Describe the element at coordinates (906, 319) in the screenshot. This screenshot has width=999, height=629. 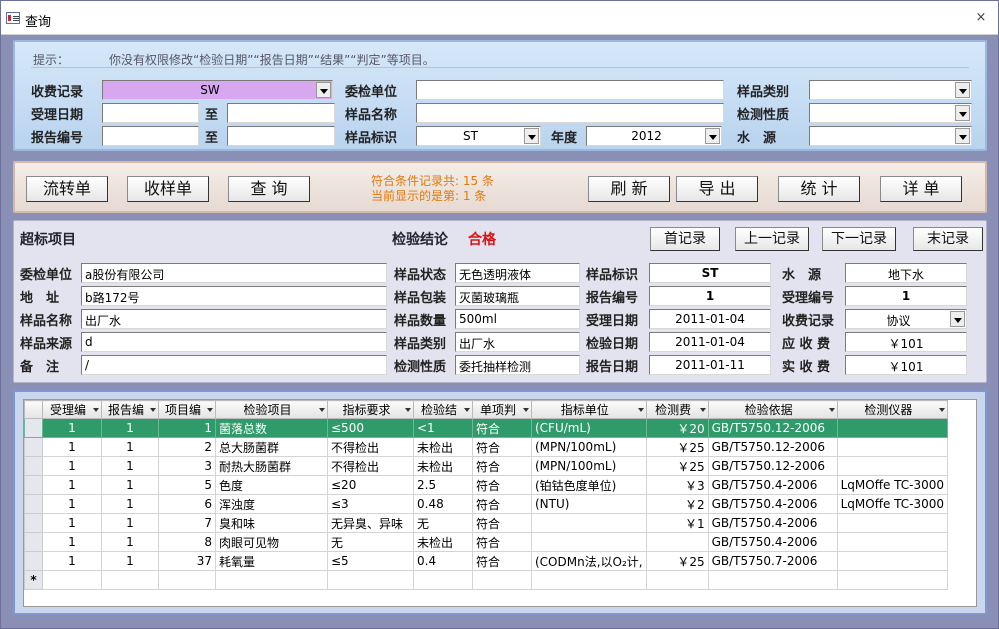
I see `rec-fee-record-combo: 协议` at that location.